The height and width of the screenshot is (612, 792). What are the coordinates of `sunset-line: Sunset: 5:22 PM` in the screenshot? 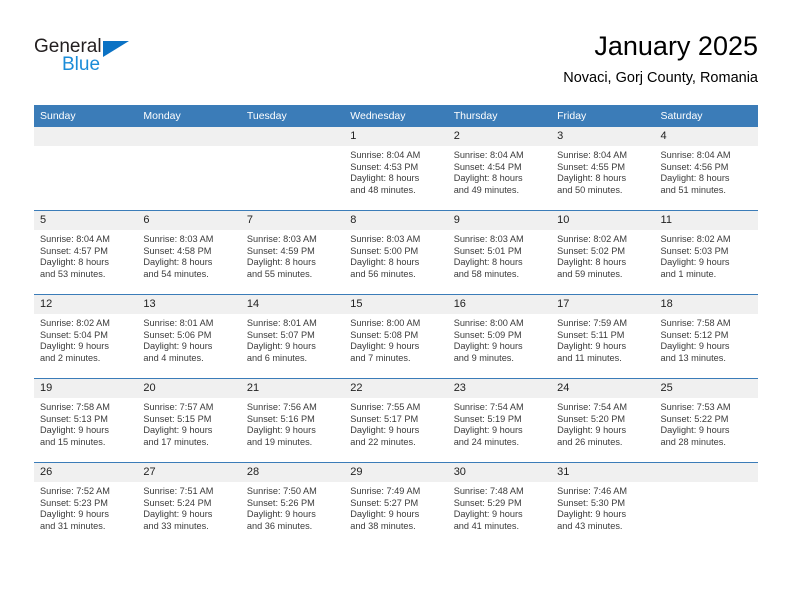 It's located at (694, 418).